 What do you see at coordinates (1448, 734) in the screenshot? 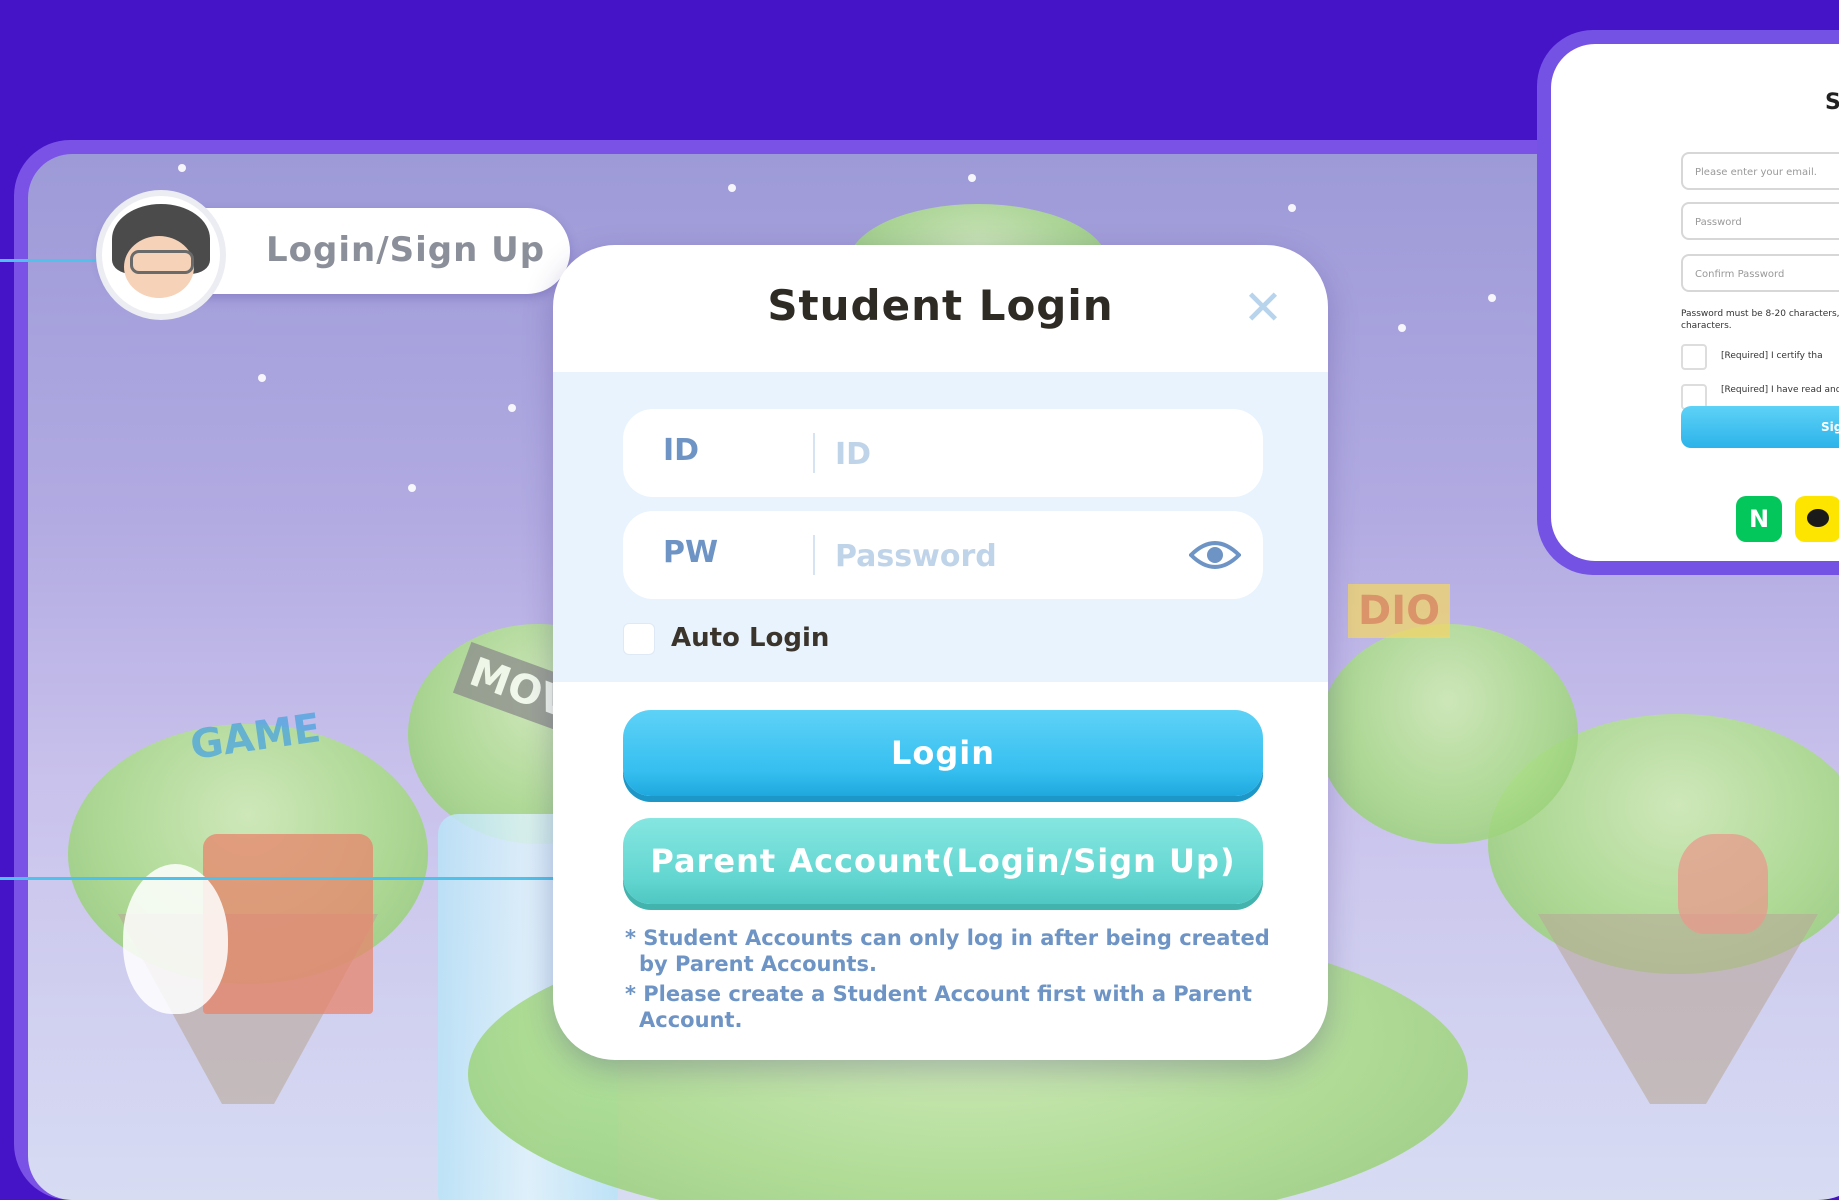
I see `island-studio` at bounding box center [1448, 734].